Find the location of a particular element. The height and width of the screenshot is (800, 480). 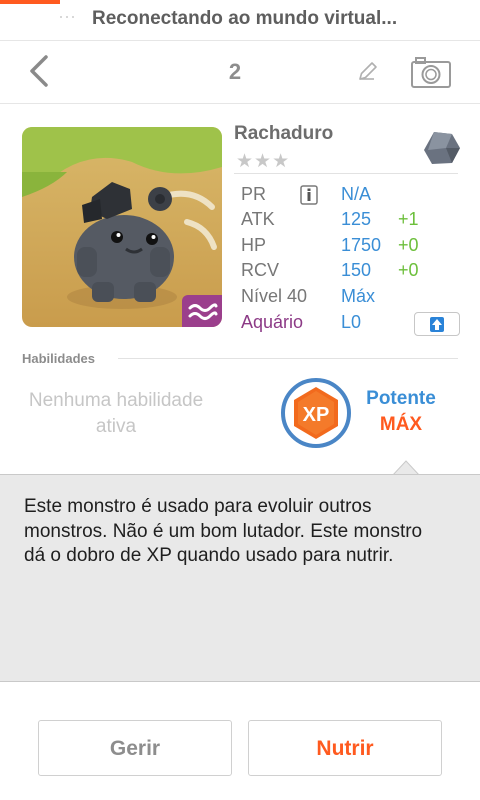

star-rating: ★★★ is located at coordinates (263, 161).